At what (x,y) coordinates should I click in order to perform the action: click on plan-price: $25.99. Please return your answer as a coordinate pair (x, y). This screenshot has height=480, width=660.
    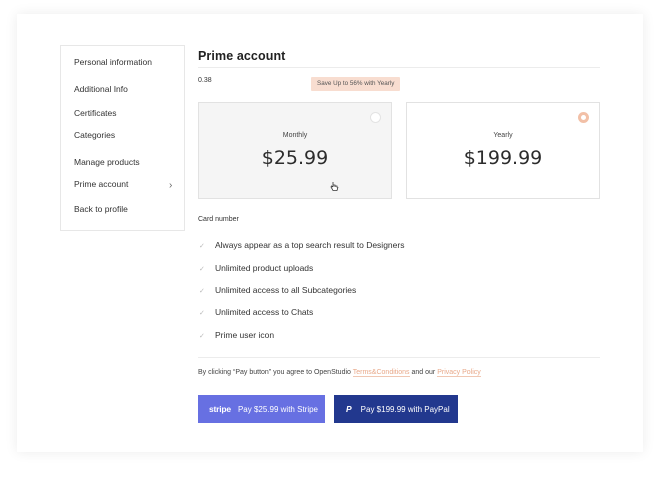
    Looking at the image, I should click on (295, 158).